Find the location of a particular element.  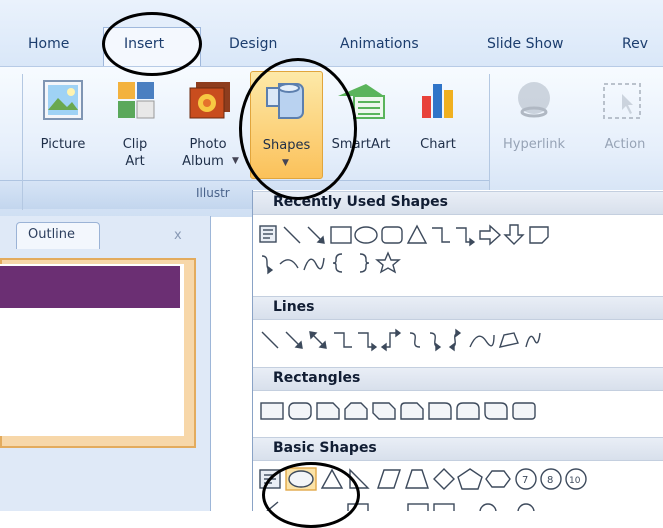

snip-diagonal-corner-rectangle-icon is located at coordinates (384, 411).